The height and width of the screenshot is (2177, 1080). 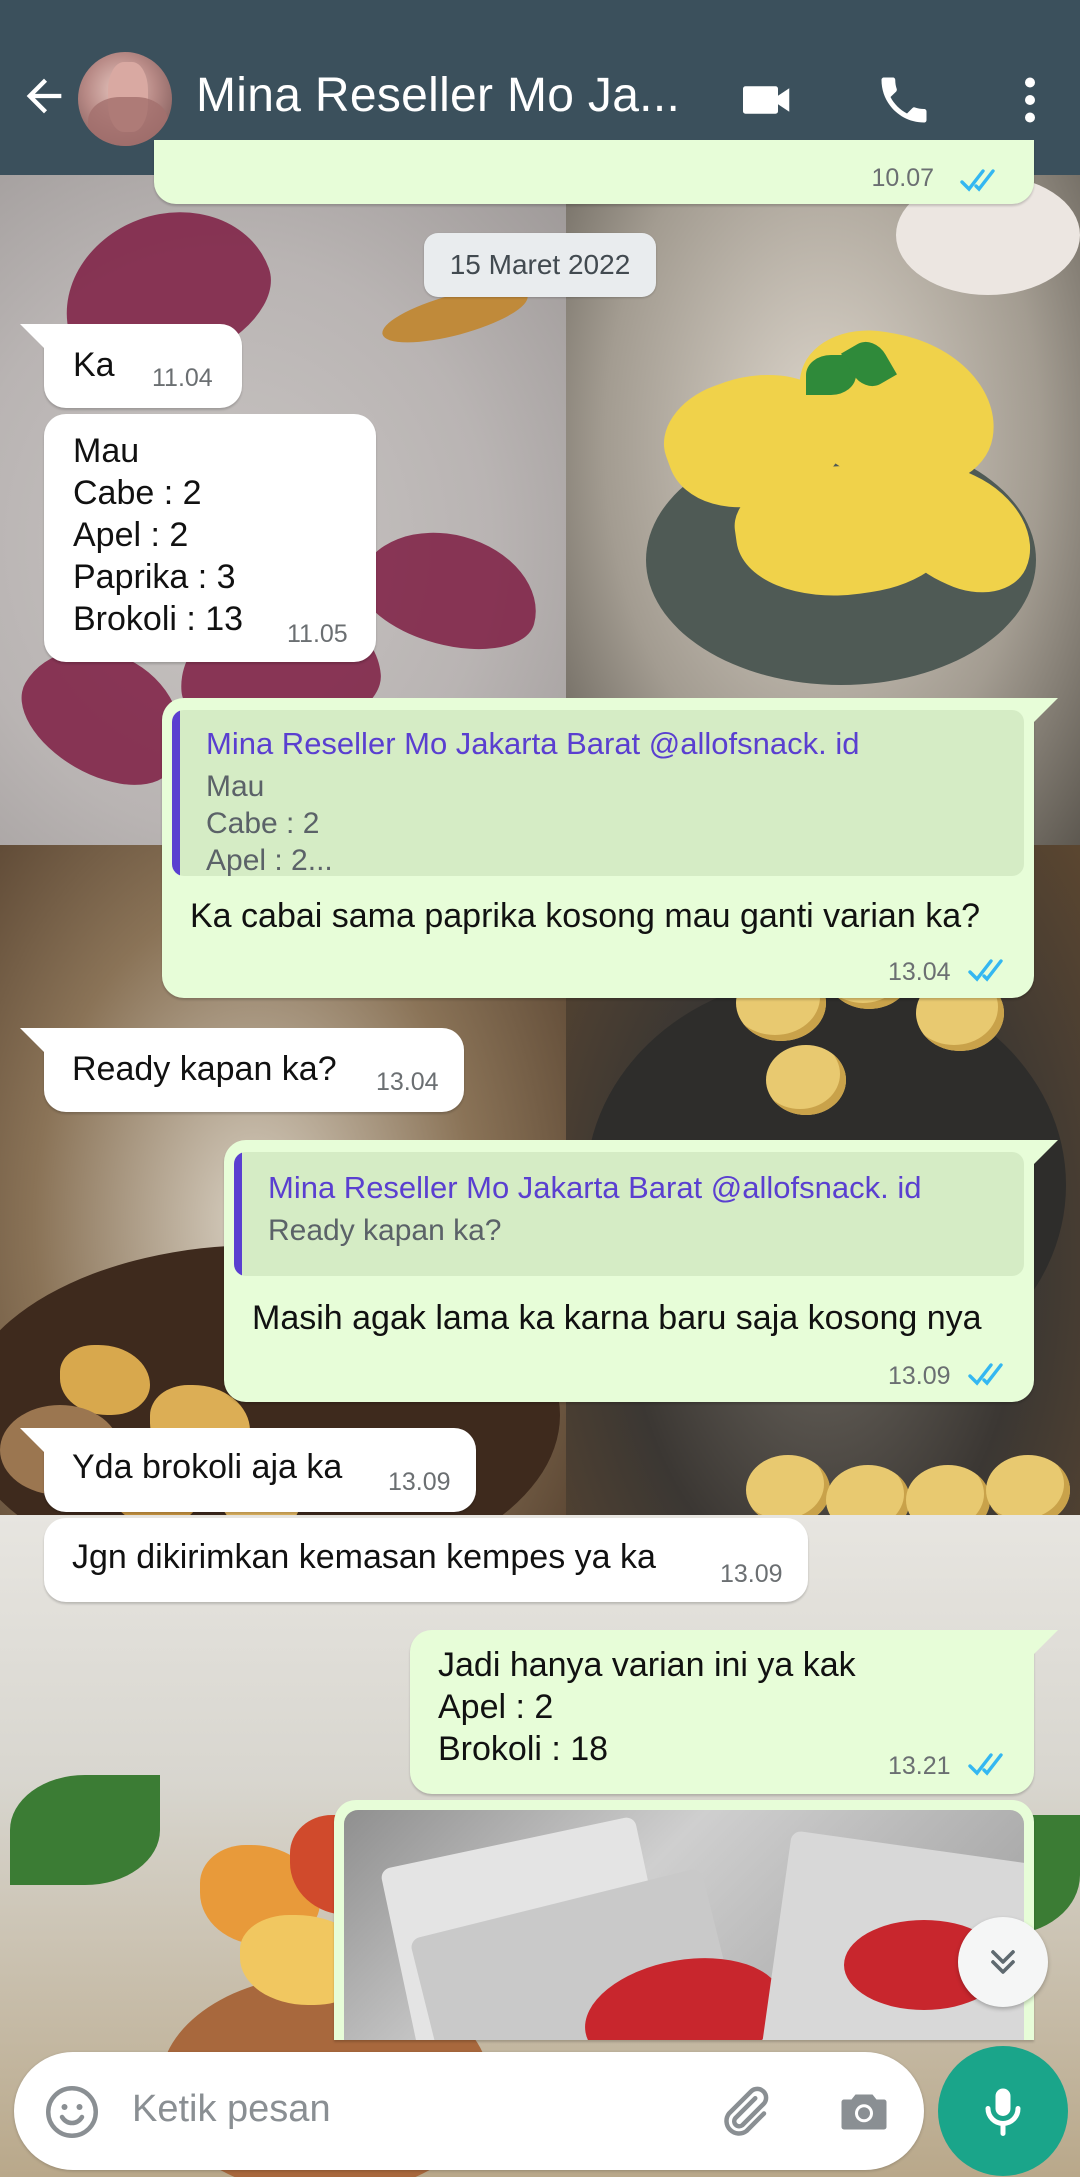 I want to click on avatar, so click(x=125, y=99).